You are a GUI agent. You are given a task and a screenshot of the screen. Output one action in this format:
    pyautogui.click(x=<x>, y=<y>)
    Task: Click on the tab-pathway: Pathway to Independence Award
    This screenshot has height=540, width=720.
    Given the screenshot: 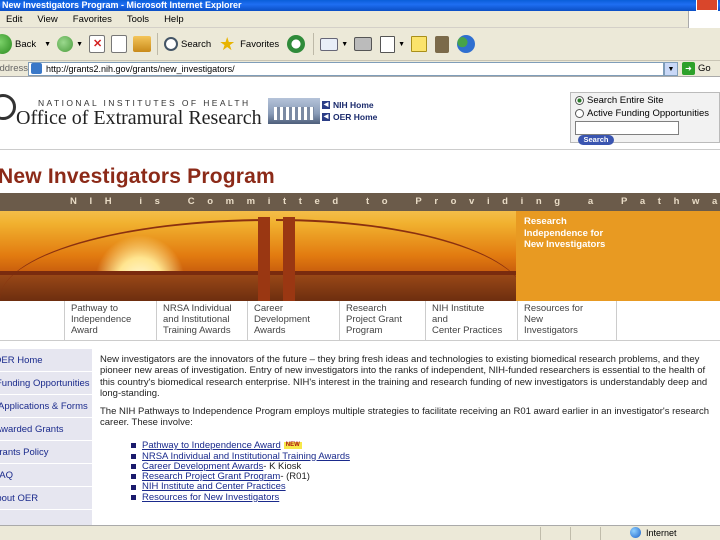 What is the action you would take?
    pyautogui.click(x=110, y=321)
    